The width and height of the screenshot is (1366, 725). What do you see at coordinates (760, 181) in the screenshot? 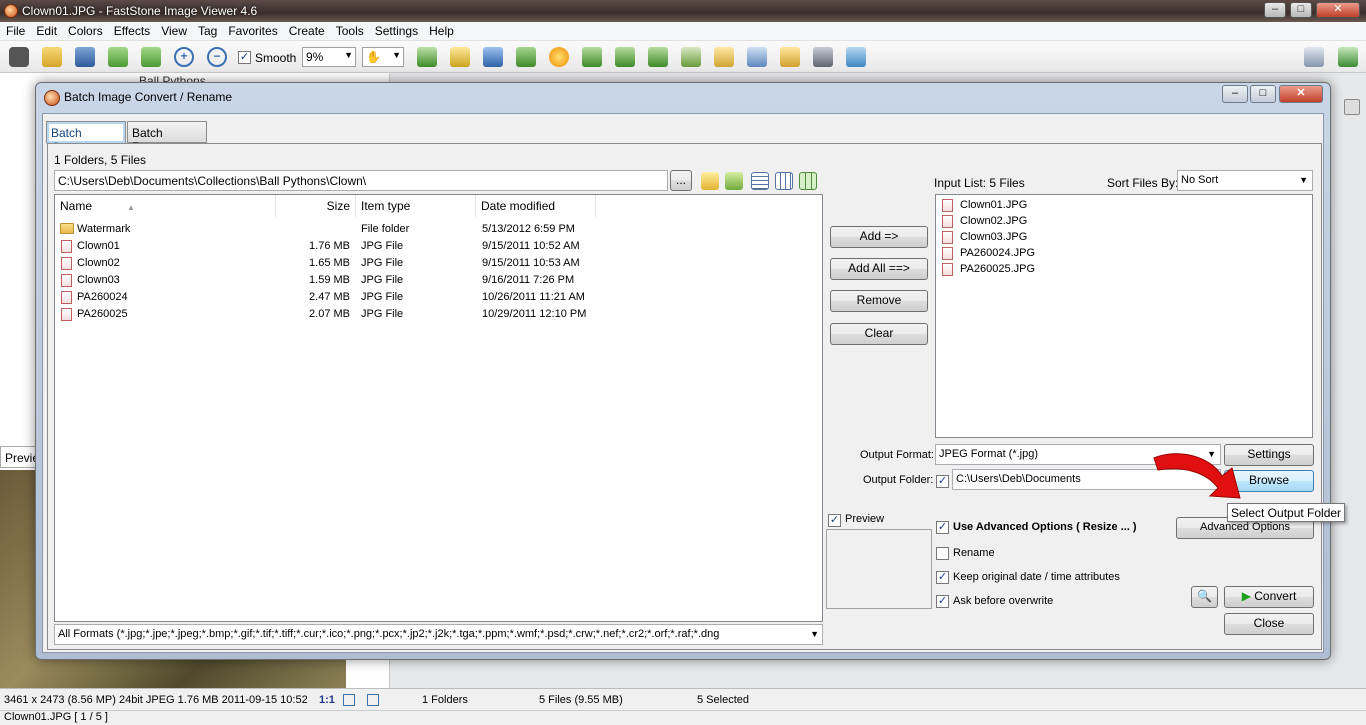
I see `list-view-icon` at bounding box center [760, 181].